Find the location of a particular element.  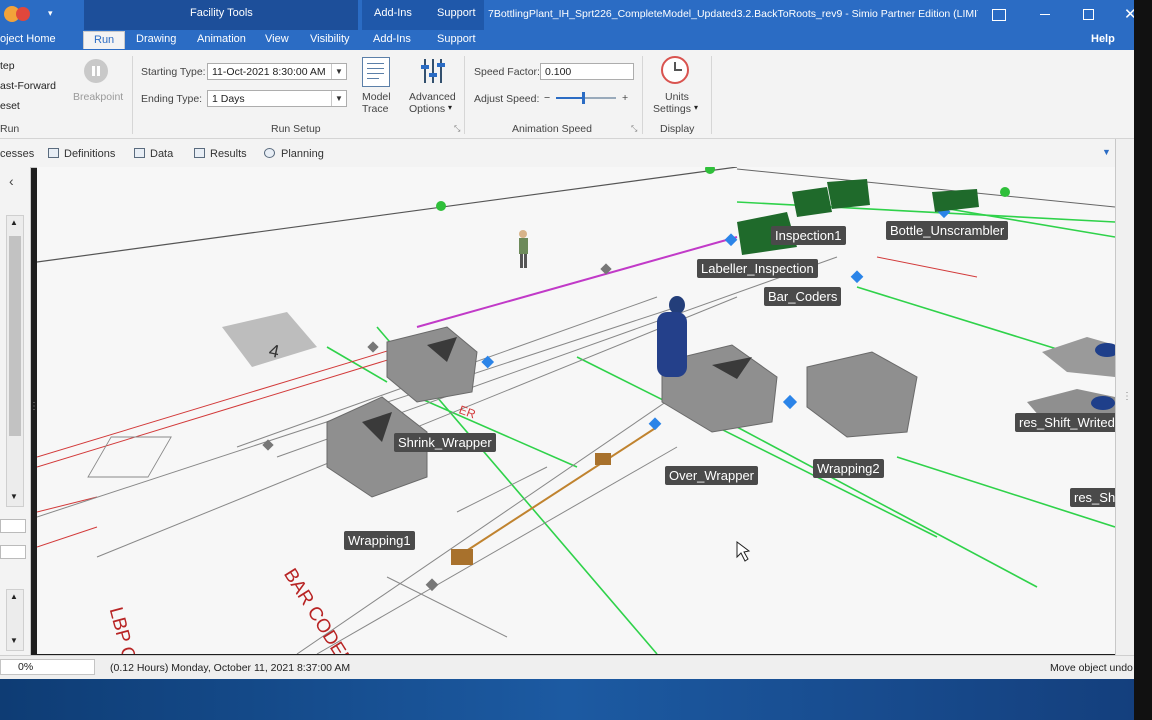

screen-edge is located at coordinates (1143, 360).